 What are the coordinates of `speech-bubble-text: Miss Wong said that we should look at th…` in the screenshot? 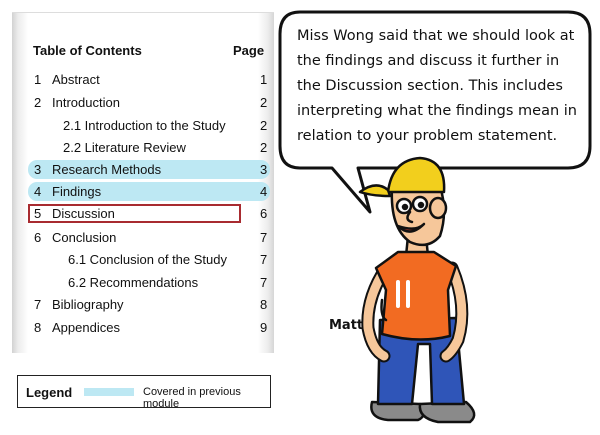 It's located at (443, 86).